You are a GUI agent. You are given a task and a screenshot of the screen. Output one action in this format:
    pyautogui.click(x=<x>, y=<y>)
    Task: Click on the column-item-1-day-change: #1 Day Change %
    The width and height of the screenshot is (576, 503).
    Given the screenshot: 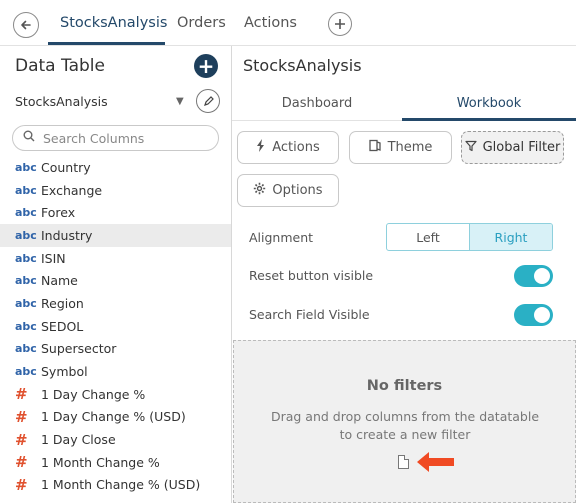 What is the action you would take?
    pyautogui.click(x=115, y=394)
    